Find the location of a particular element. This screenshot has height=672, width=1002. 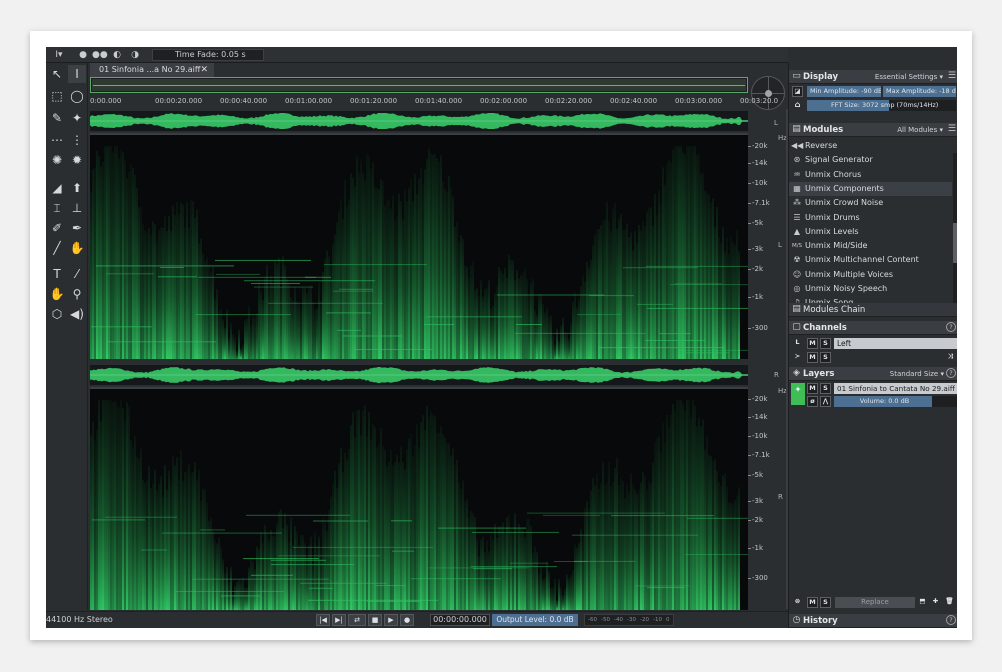

layers-solo-all-button: S is located at coordinates (825, 602).